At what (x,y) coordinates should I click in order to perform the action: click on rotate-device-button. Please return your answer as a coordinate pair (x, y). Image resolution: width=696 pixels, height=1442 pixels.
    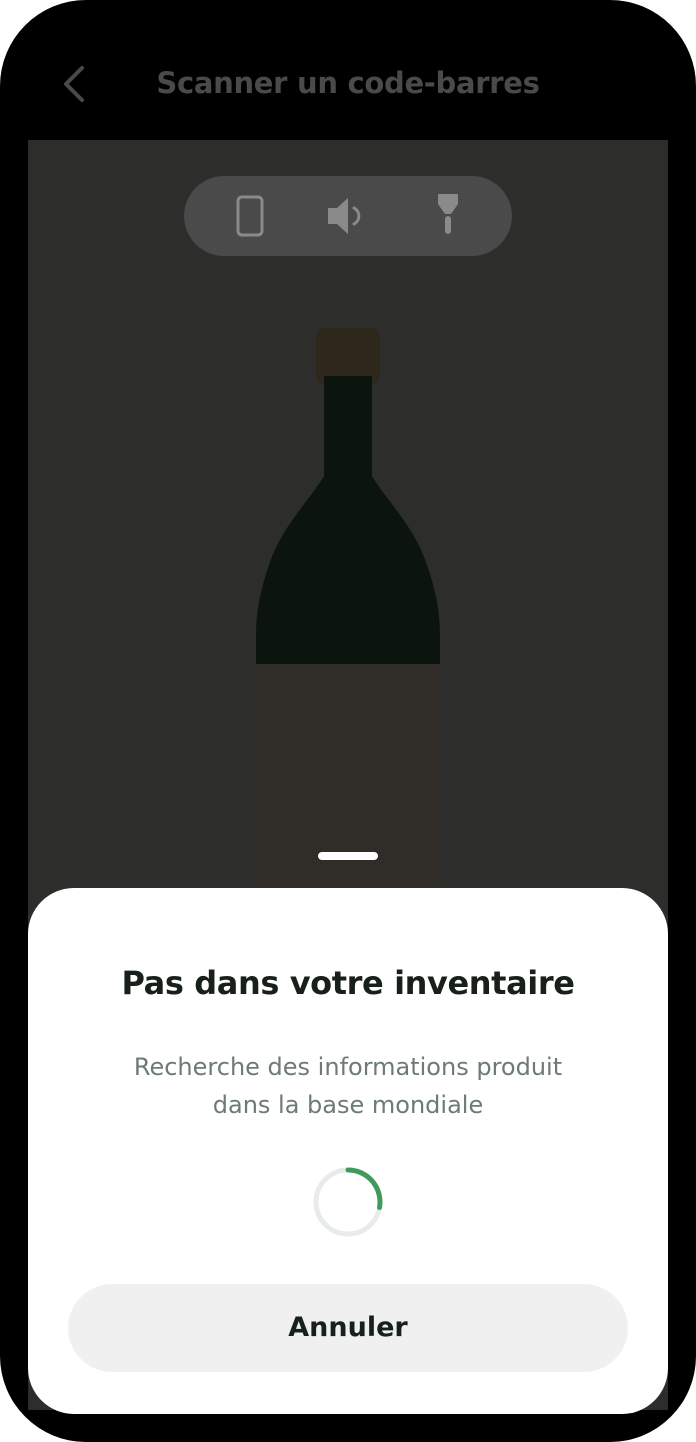
    Looking at the image, I should click on (250, 216).